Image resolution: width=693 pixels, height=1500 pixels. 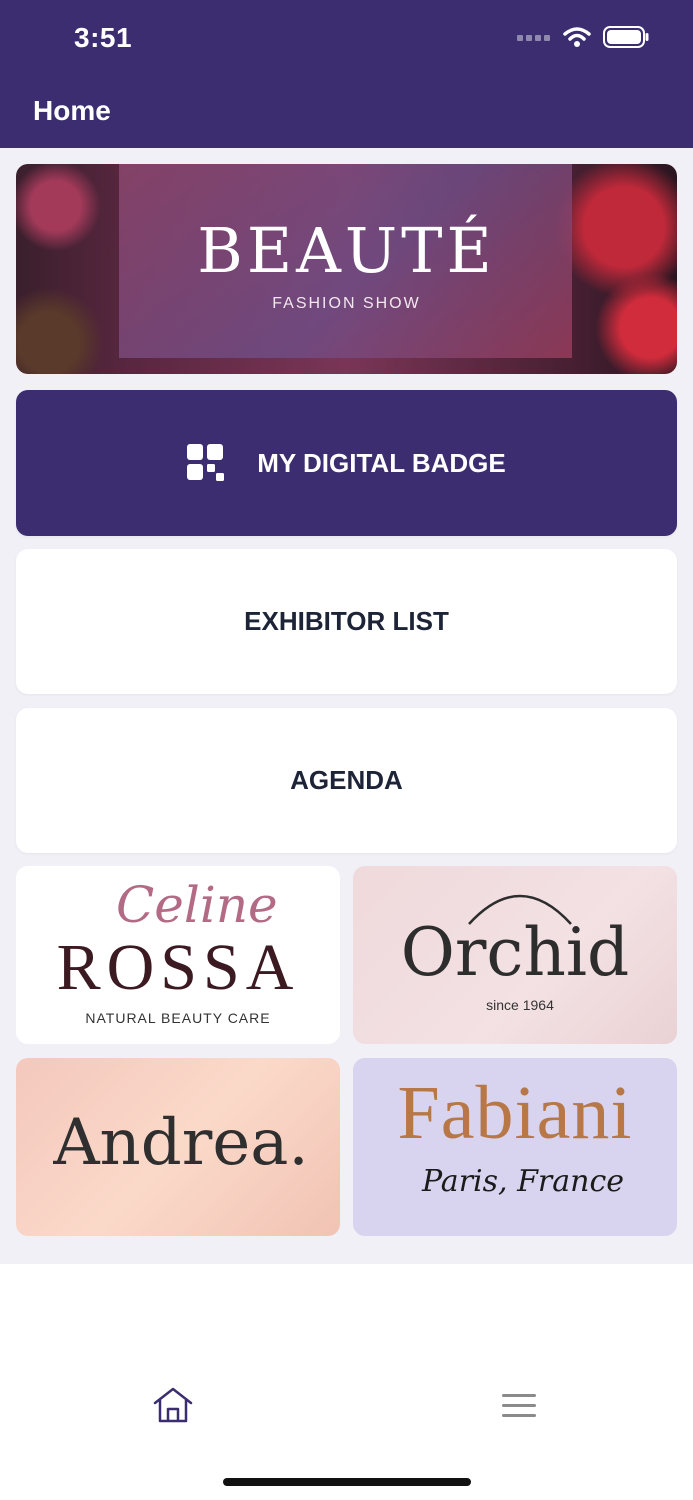 What do you see at coordinates (346, 250) in the screenshot?
I see `banner-title: BEAUTÉ` at bounding box center [346, 250].